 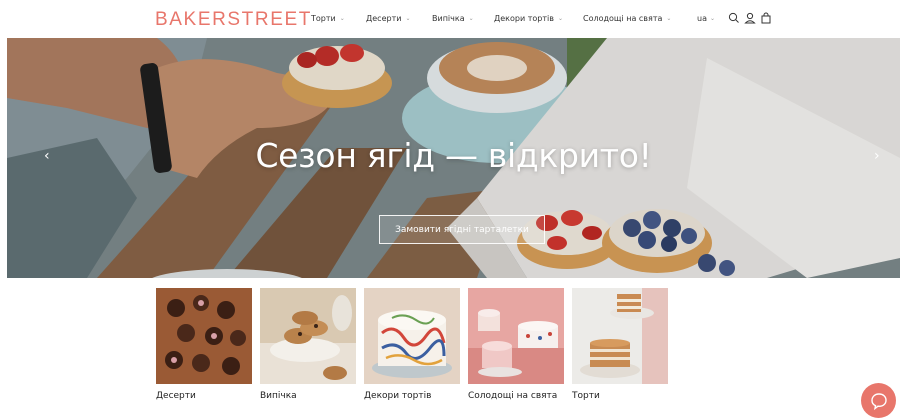 What do you see at coordinates (233, 20) in the screenshot?
I see `logo: BAKERSTREET` at bounding box center [233, 20].